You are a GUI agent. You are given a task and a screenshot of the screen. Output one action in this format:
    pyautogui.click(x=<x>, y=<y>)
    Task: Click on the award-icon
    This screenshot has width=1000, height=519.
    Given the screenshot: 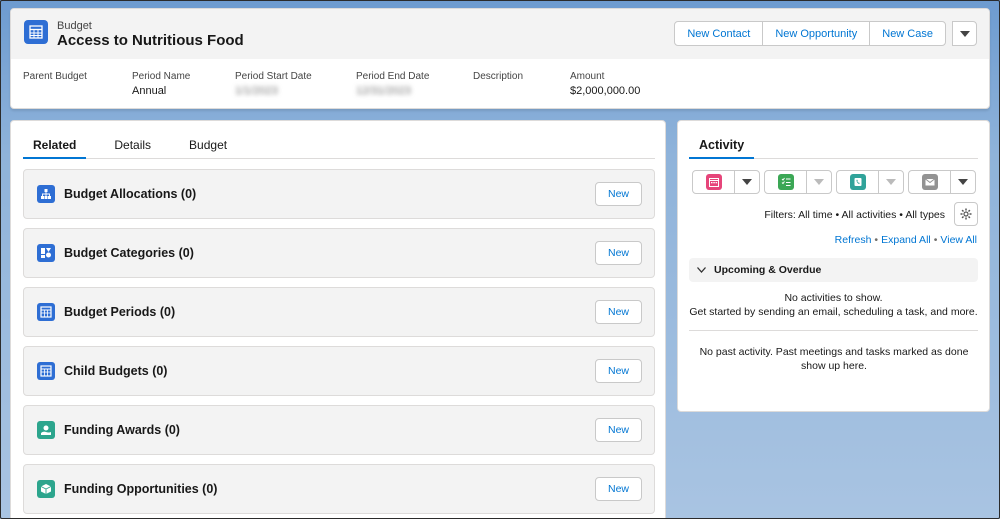 What is the action you would take?
    pyautogui.click(x=46, y=430)
    